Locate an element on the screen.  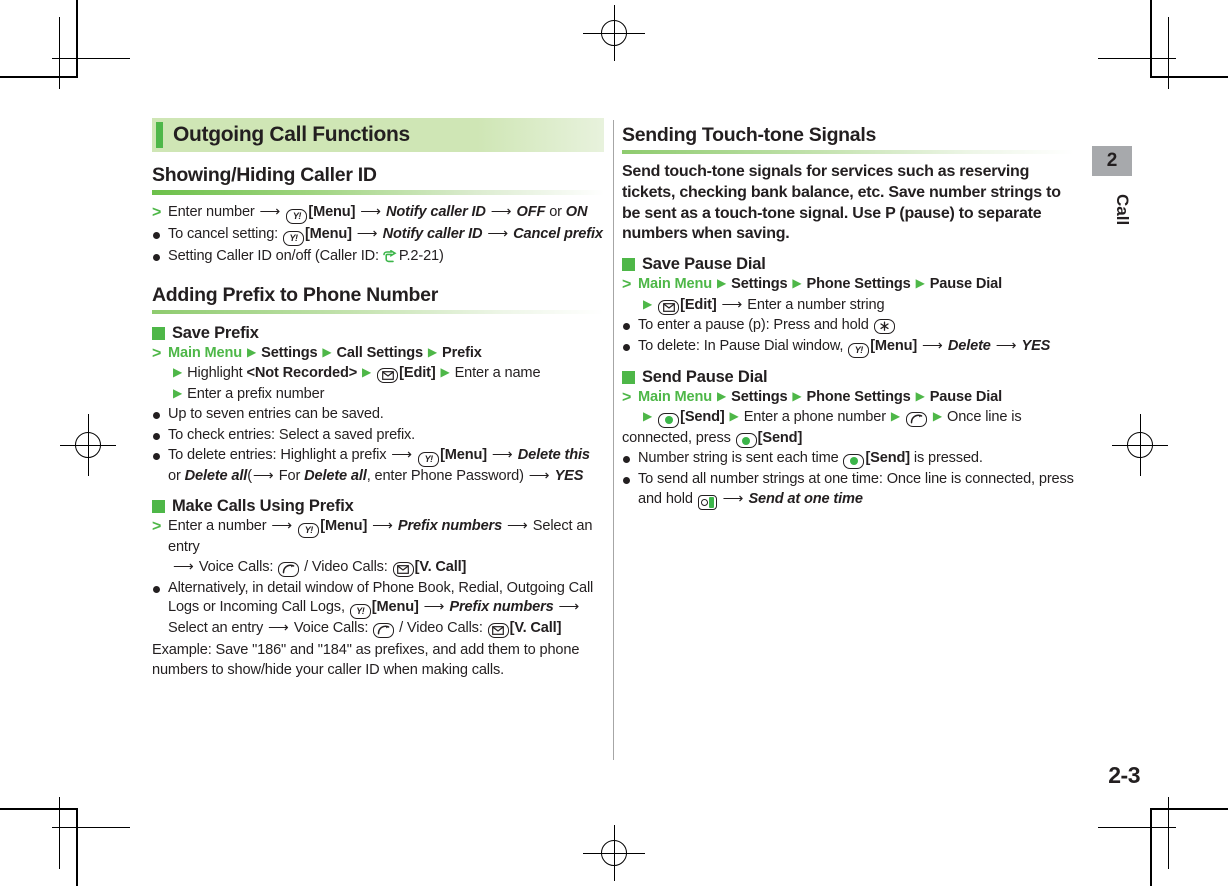
trim-mark-br-v is located at coordinates (1168, 833).